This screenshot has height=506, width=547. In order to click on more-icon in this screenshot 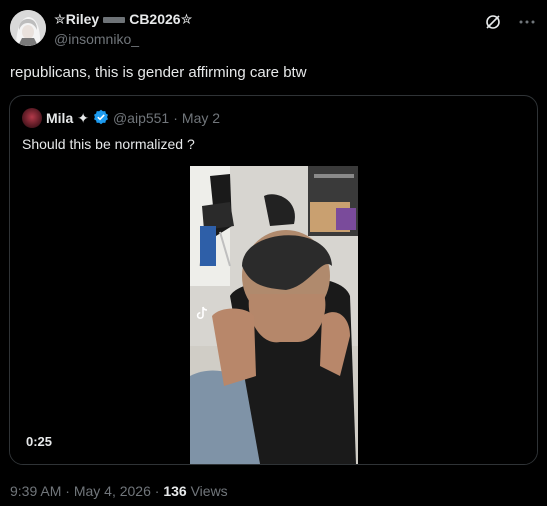, I will do `click(527, 22)`.